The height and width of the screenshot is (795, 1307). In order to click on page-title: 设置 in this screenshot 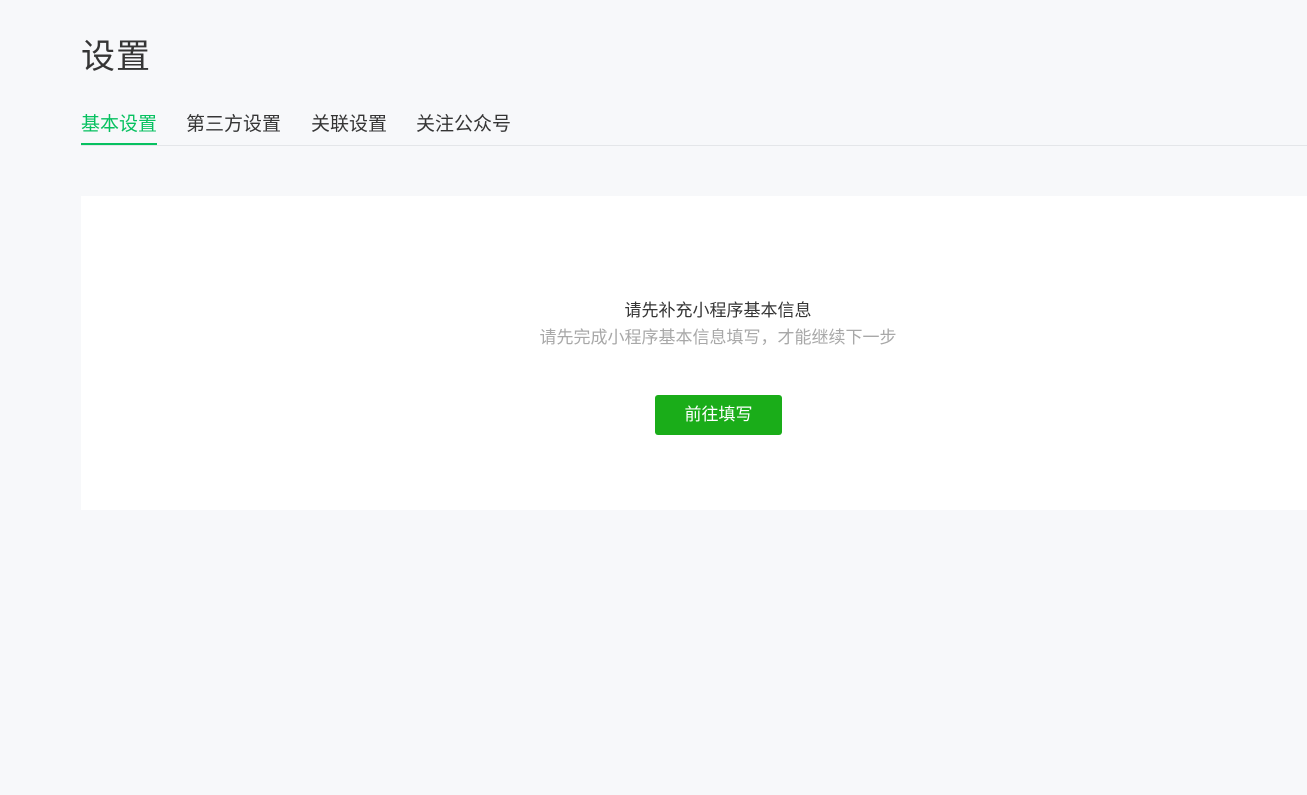, I will do `click(116, 57)`.